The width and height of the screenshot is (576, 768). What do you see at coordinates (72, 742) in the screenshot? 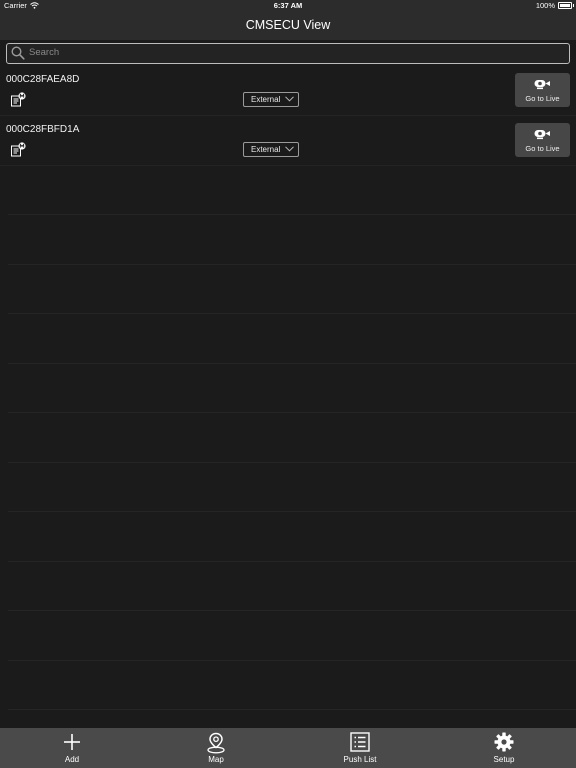
I see `plus-icon` at bounding box center [72, 742].